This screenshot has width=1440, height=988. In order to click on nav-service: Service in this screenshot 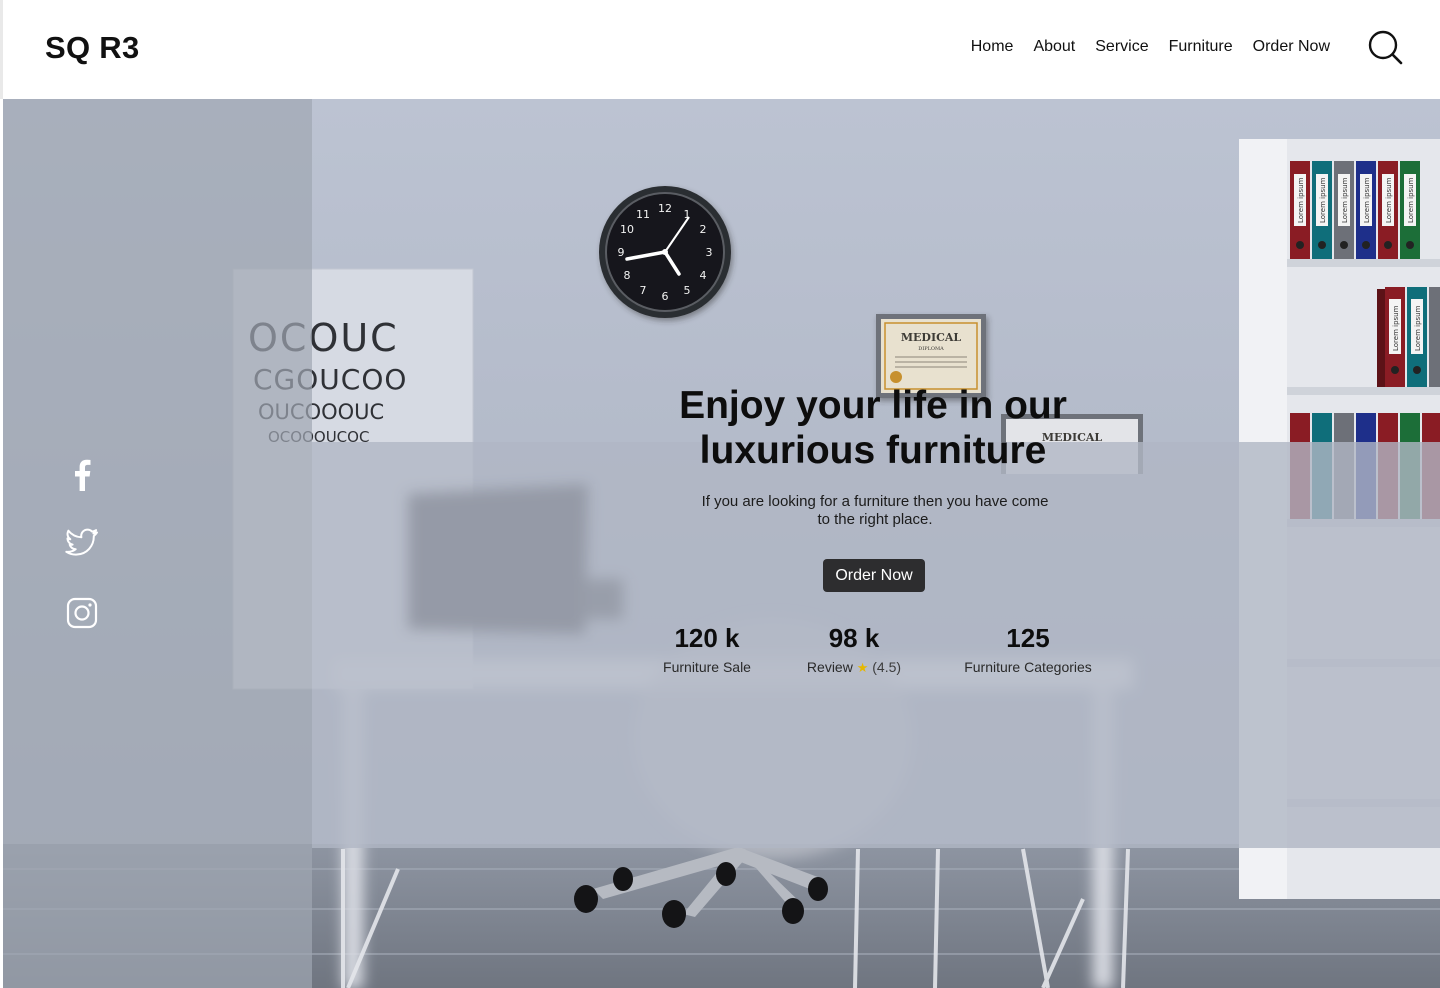, I will do `click(1121, 47)`.